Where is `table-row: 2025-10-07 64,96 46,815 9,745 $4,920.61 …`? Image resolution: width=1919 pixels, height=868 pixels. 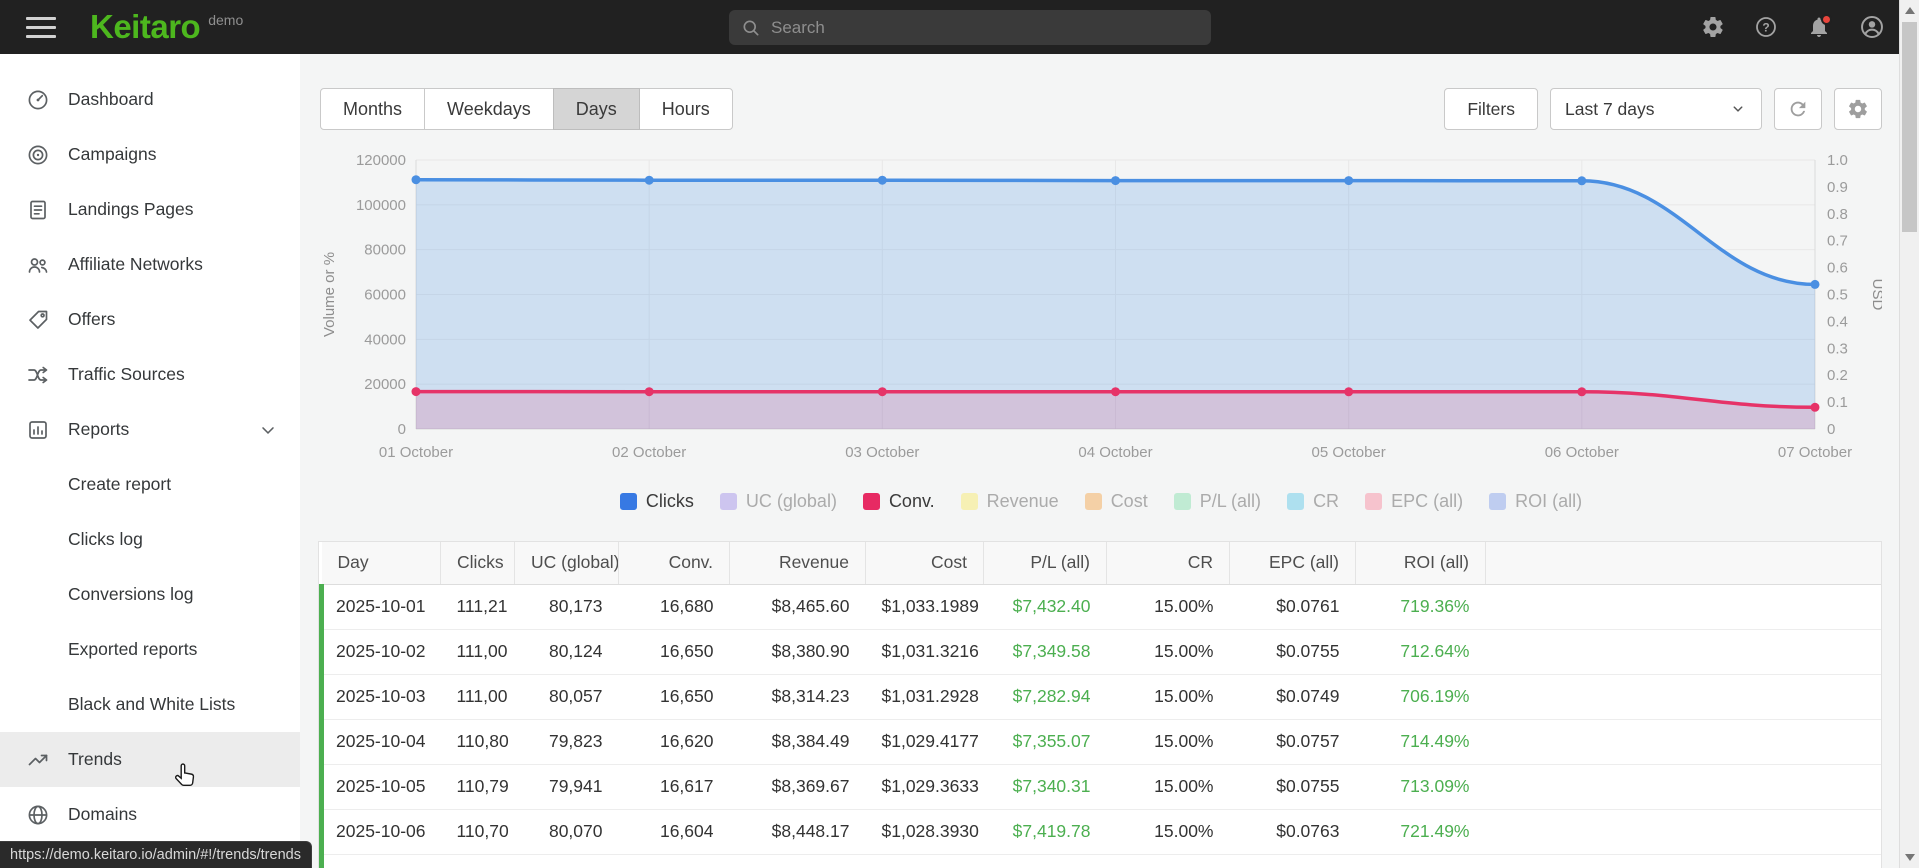
table-row: 2025-10-07 64,96 46,815 9,745 $4,920.61 … is located at coordinates (1100, 860).